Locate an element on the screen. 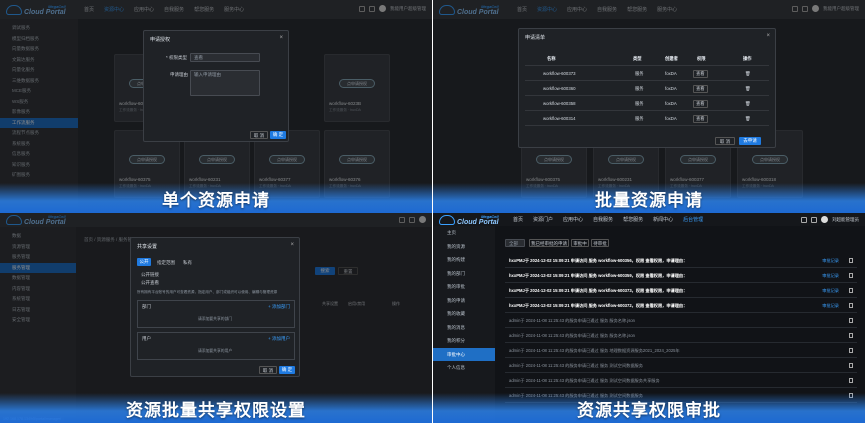 Image resolution: width=865 pixels, height=435 pixels. tab-scope: 指定范围 is located at coordinates (166, 263).